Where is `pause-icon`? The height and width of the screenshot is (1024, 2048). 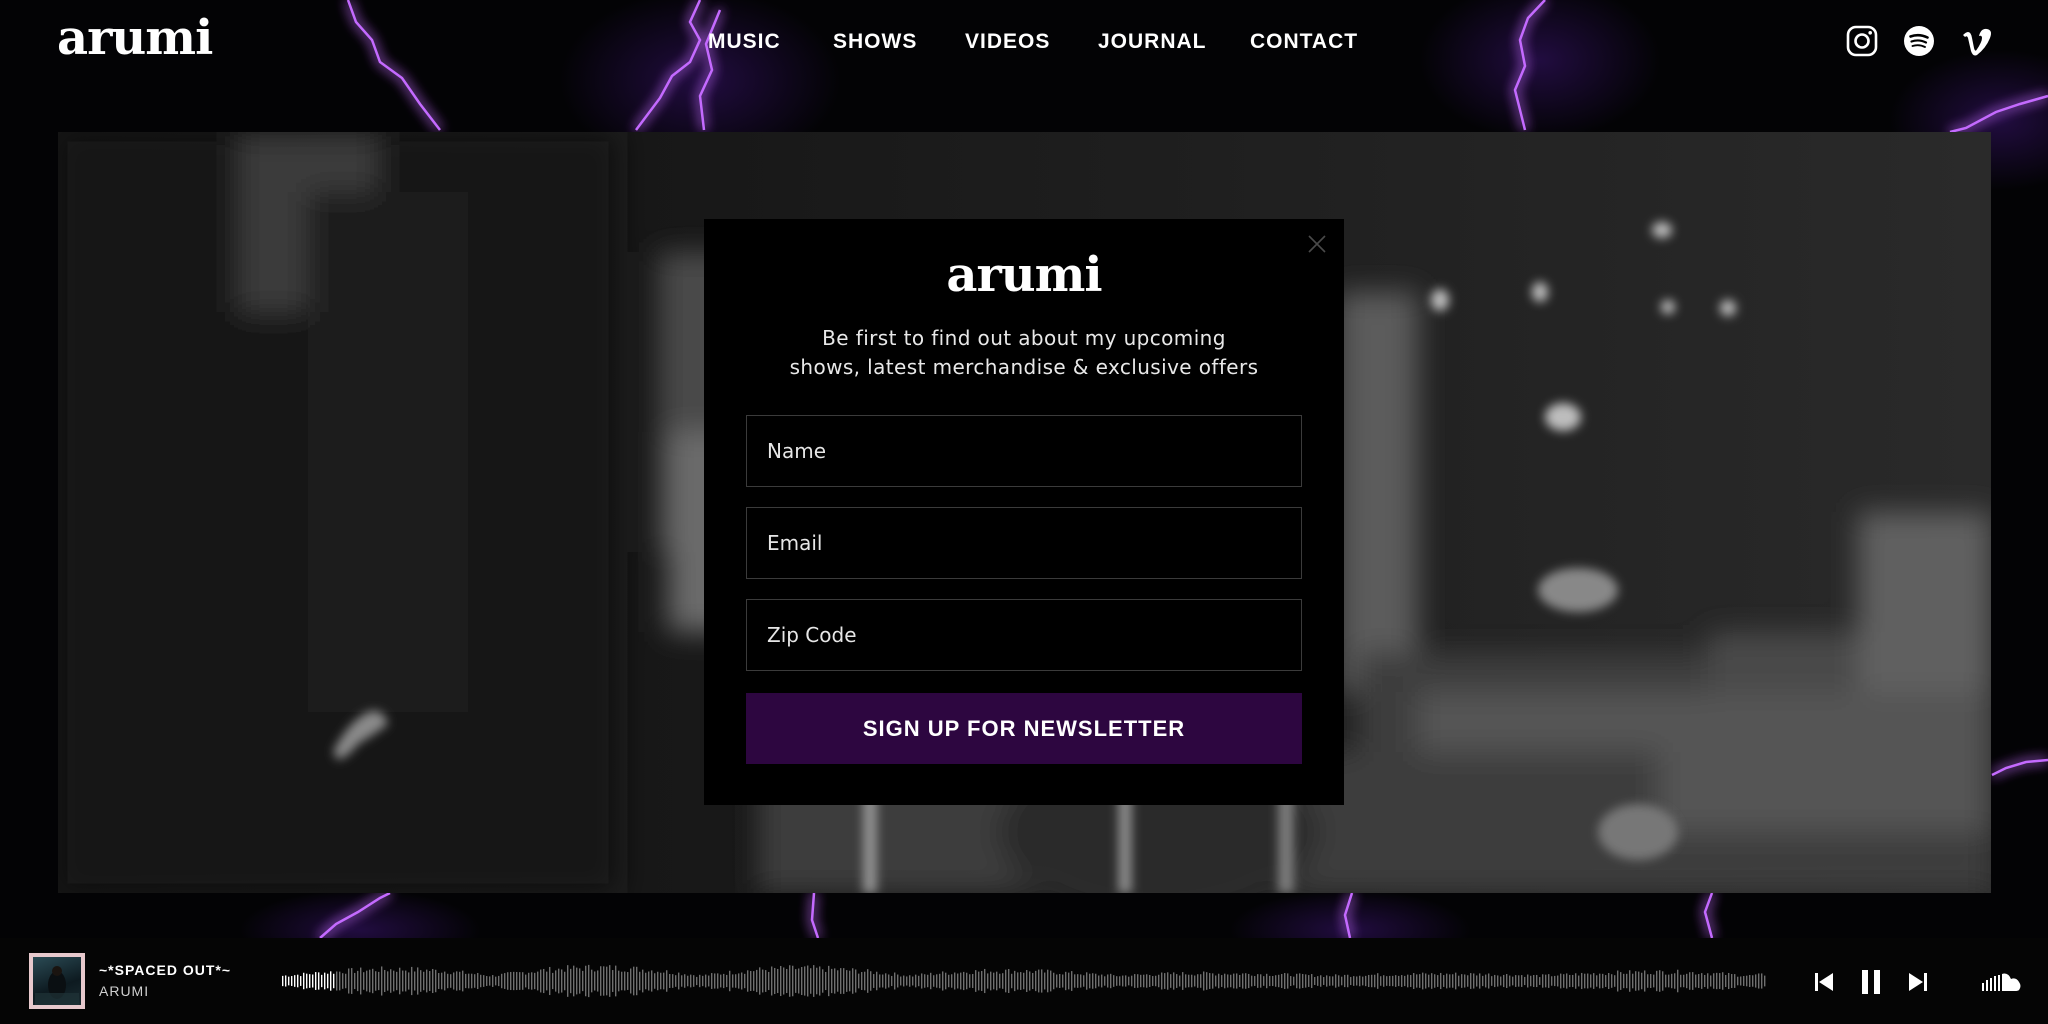 pause-icon is located at coordinates (1871, 982).